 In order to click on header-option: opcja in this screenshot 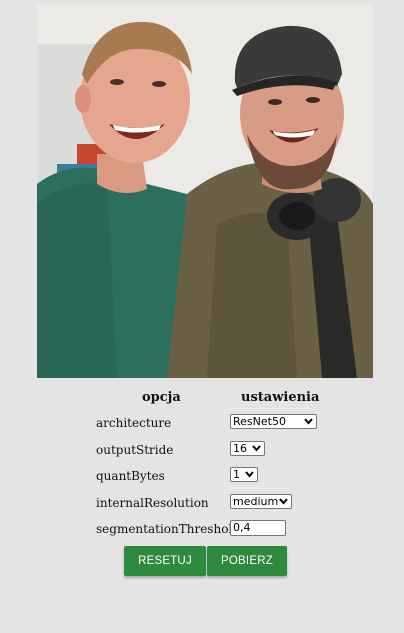, I will do `click(161, 397)`.